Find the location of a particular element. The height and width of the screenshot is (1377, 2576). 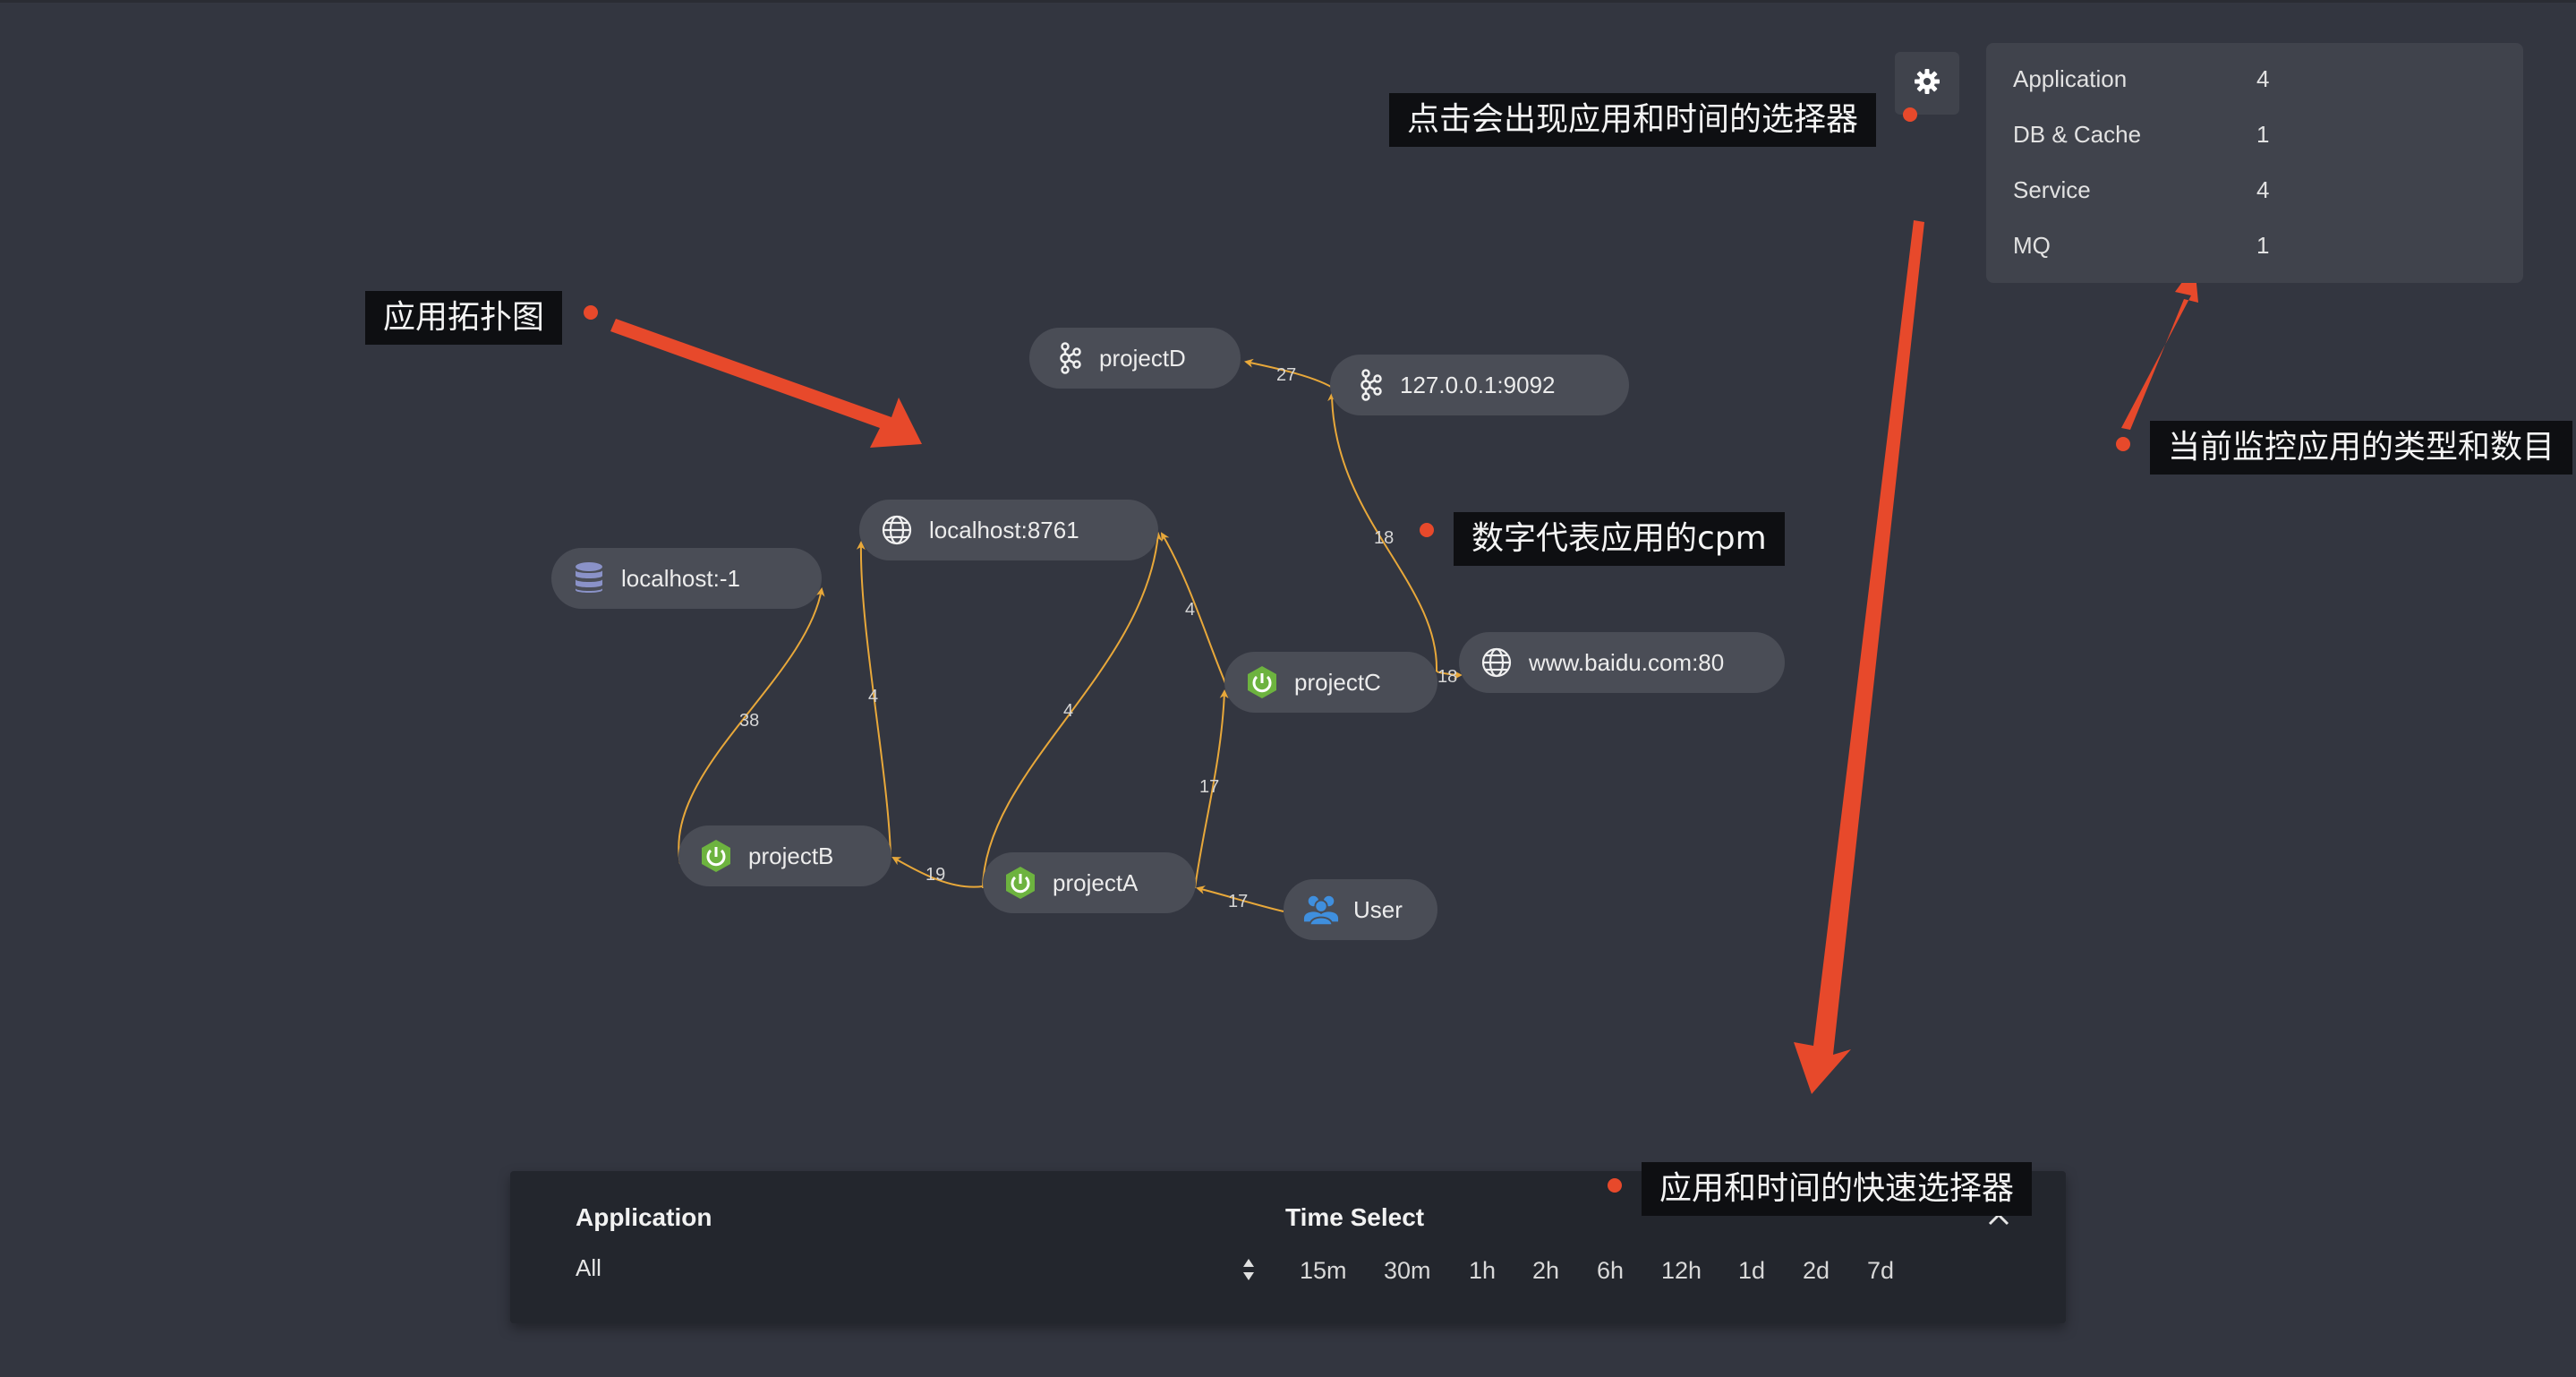

annotation-arrow-topology is located at coordinates (766, 383).